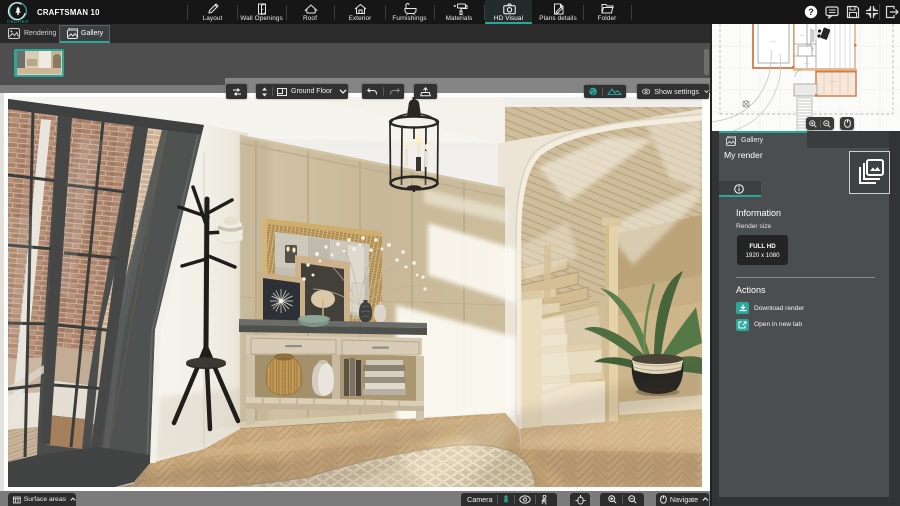 This screenshot has width=900, height=506. Describe the element at coordinates (802, 36) in the screenshot. I see `svg-text: Hall` at that location.